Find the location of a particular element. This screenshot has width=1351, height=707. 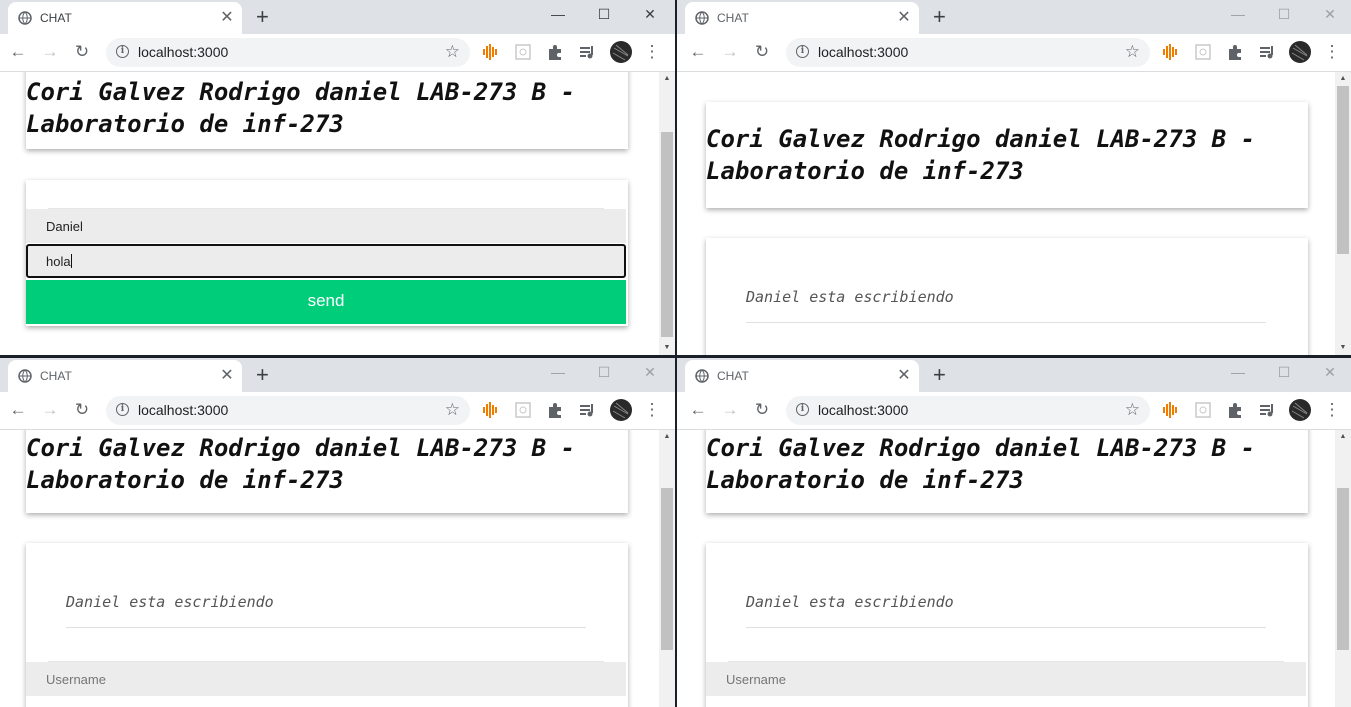

page-title-line1: Cori Galvez Rodrigo daniel LAB-273 B - is located at coordinates (301, 92).